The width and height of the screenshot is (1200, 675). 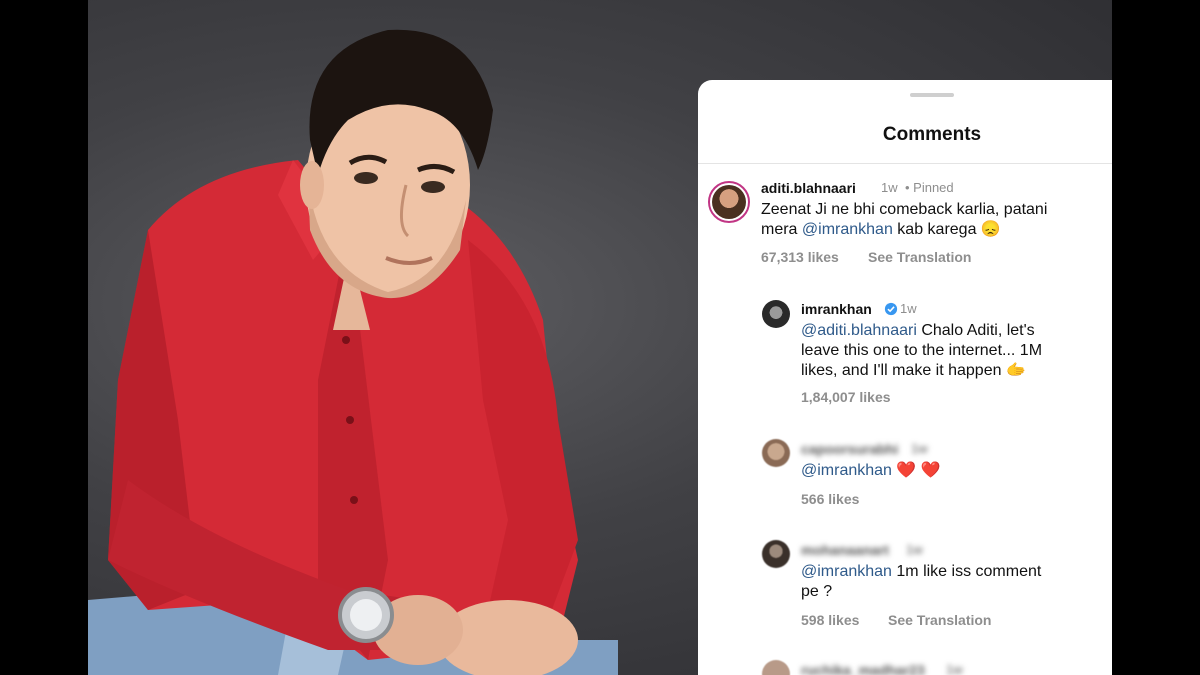 What do you see at coordinates (913, 370) in the screenshot?
I see `comment-text-line: likes, and I'll make it happen 🫱` at bounding box center [913, 370].